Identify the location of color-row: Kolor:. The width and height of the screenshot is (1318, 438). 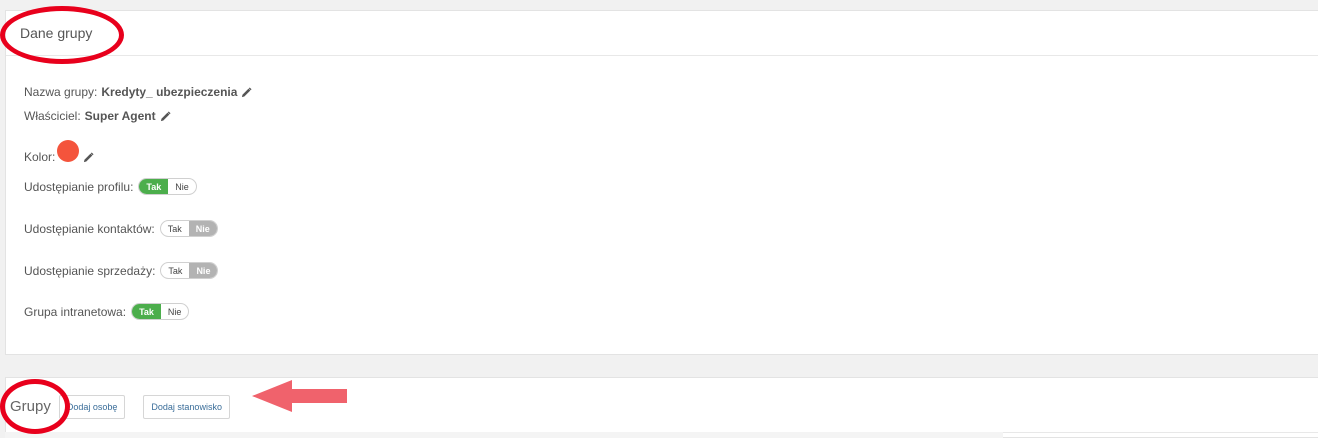
(59, 154).